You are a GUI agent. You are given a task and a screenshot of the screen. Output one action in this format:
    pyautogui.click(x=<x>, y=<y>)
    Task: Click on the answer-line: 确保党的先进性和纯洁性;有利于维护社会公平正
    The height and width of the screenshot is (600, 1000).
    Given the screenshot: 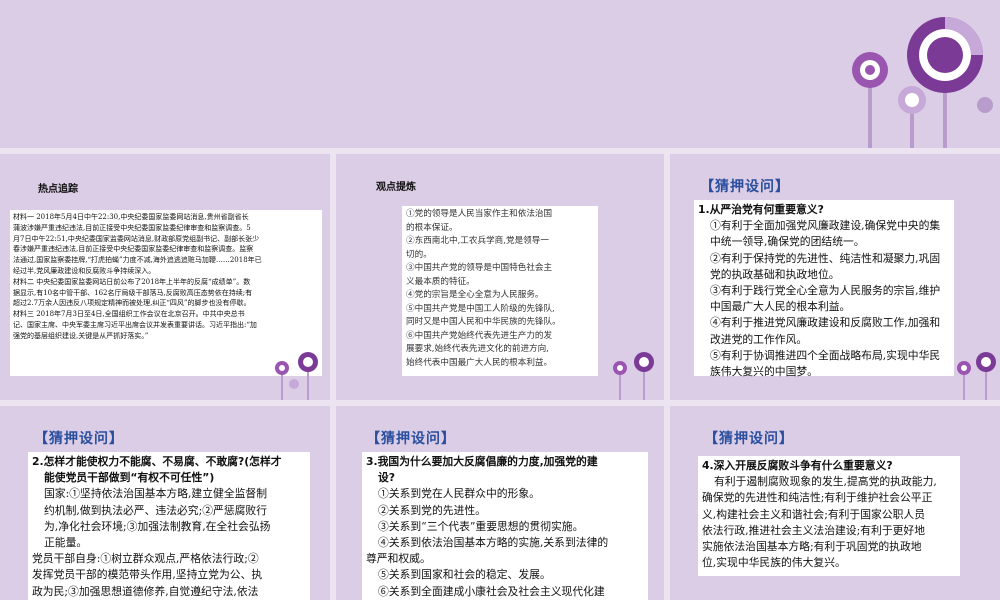 What is the action you would take?
    pyautogui.click(x=817, y=498)
    